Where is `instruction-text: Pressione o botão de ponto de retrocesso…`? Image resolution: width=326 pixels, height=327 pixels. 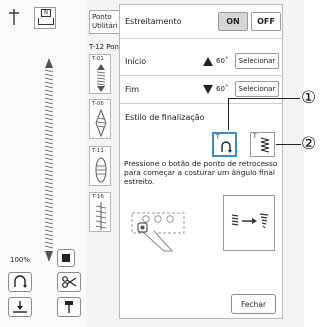
instruction-text: Pressione o botão de ponto de retrocesso… is located at coordinates (201, 172).